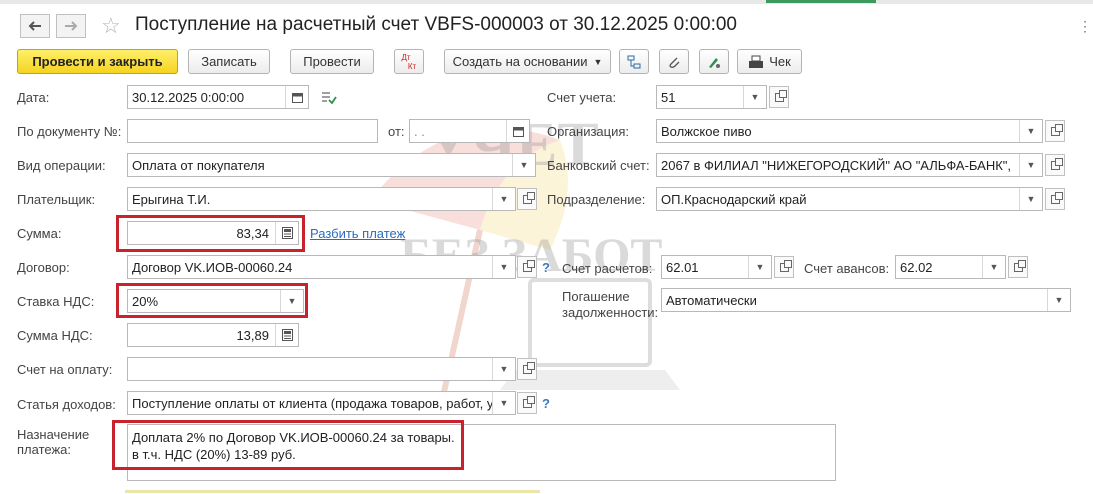 Image resolution: width=1093 pixels, height=494 pixels. Describe the element at coordinates (711, 300) in the screenshot. I see `repayment-value: Автоматически` at that location.